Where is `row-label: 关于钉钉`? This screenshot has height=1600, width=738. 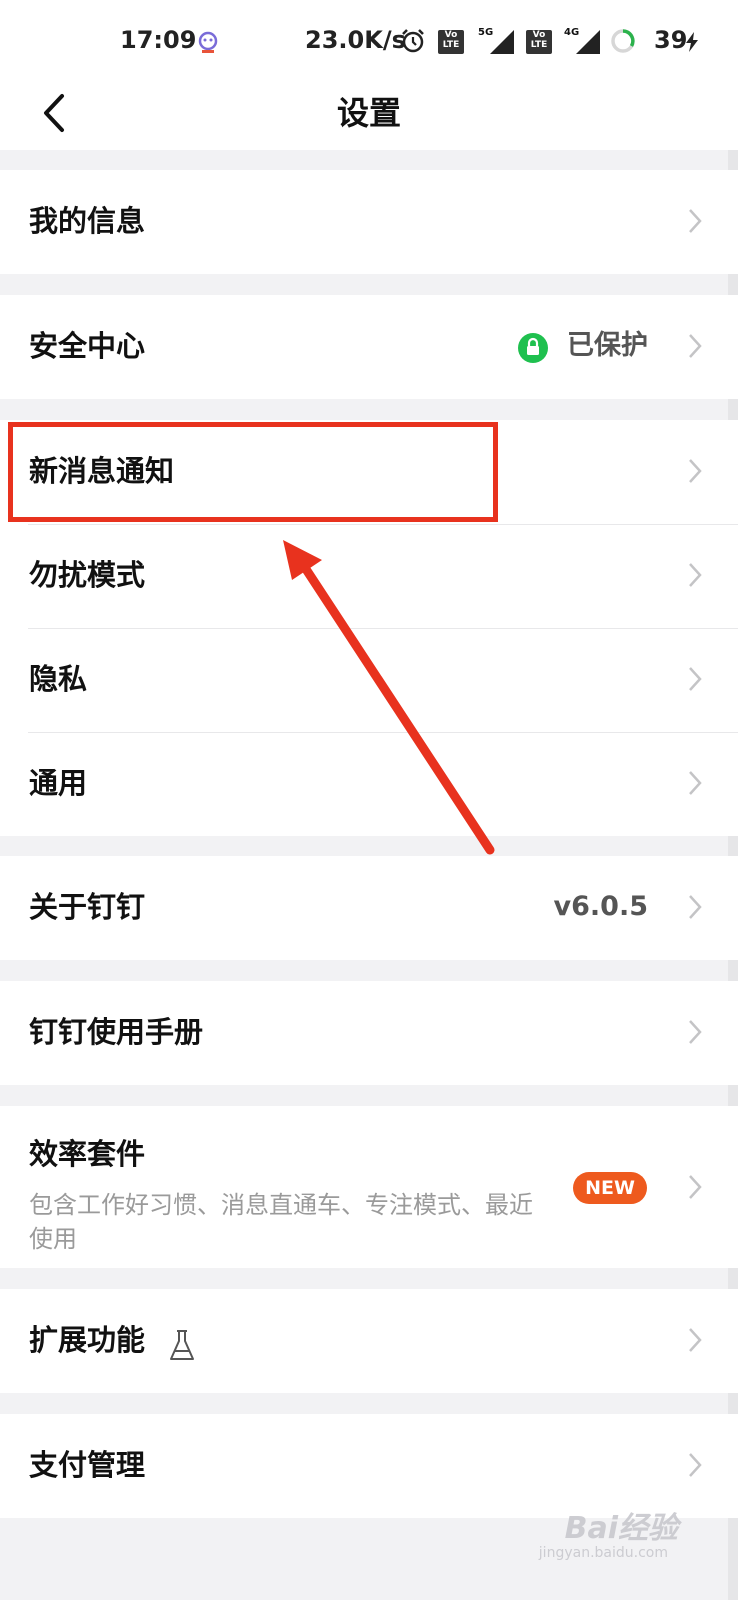
row-label: 关于钉钉 is located at coordinates (87, 907).